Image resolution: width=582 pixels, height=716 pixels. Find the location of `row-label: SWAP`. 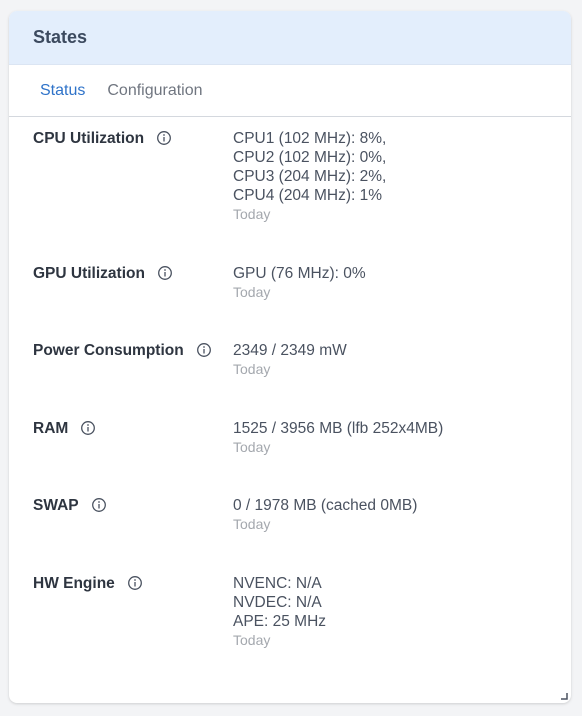

row-label: SWAP is located at coordinates (56, 505).